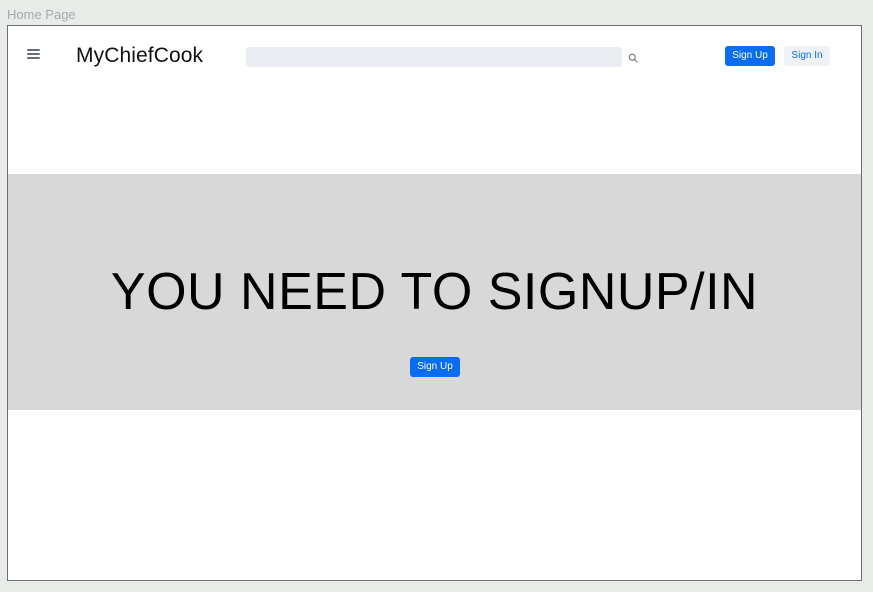 The width and height of the screenshot is (873, 592). I want to click on hamburger-menu-icon, so click(34, 54).